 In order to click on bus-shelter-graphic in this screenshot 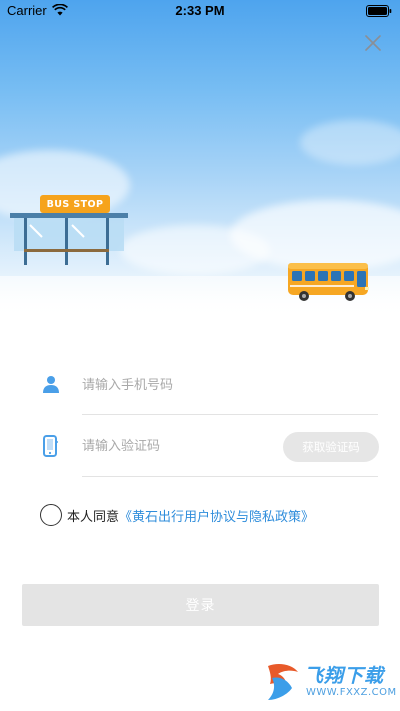, I will do `click(69, 239)`.